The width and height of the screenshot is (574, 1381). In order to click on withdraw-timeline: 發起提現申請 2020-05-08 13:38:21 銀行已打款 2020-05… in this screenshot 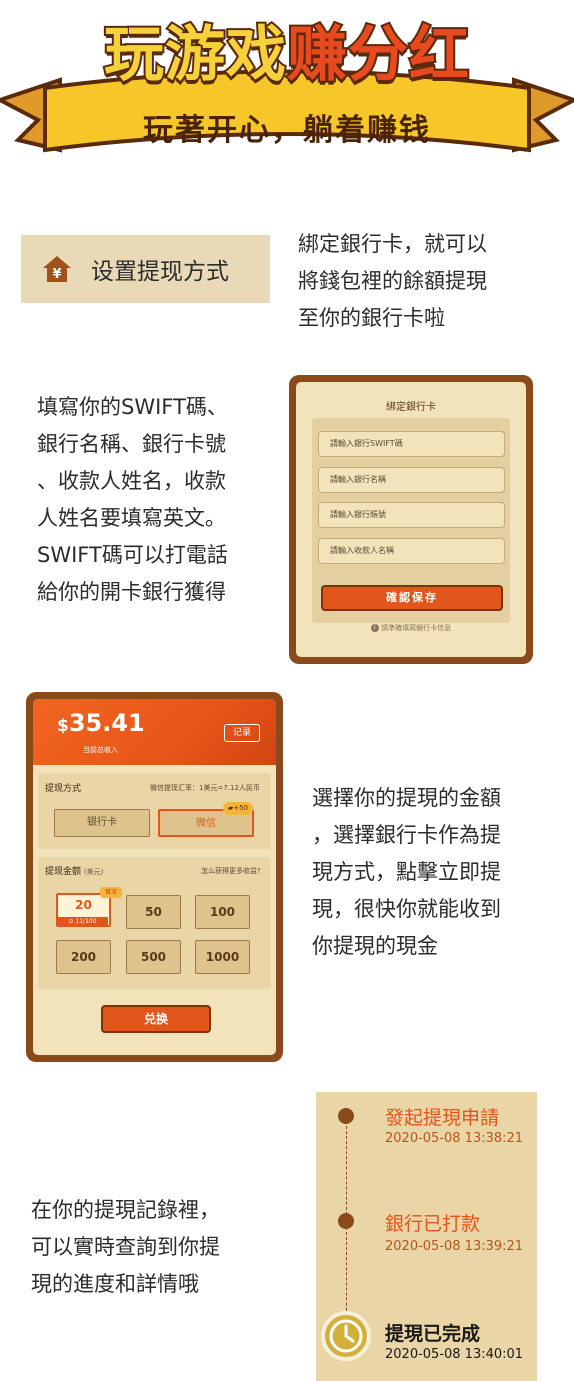, I will do `click(426, 1236)`.